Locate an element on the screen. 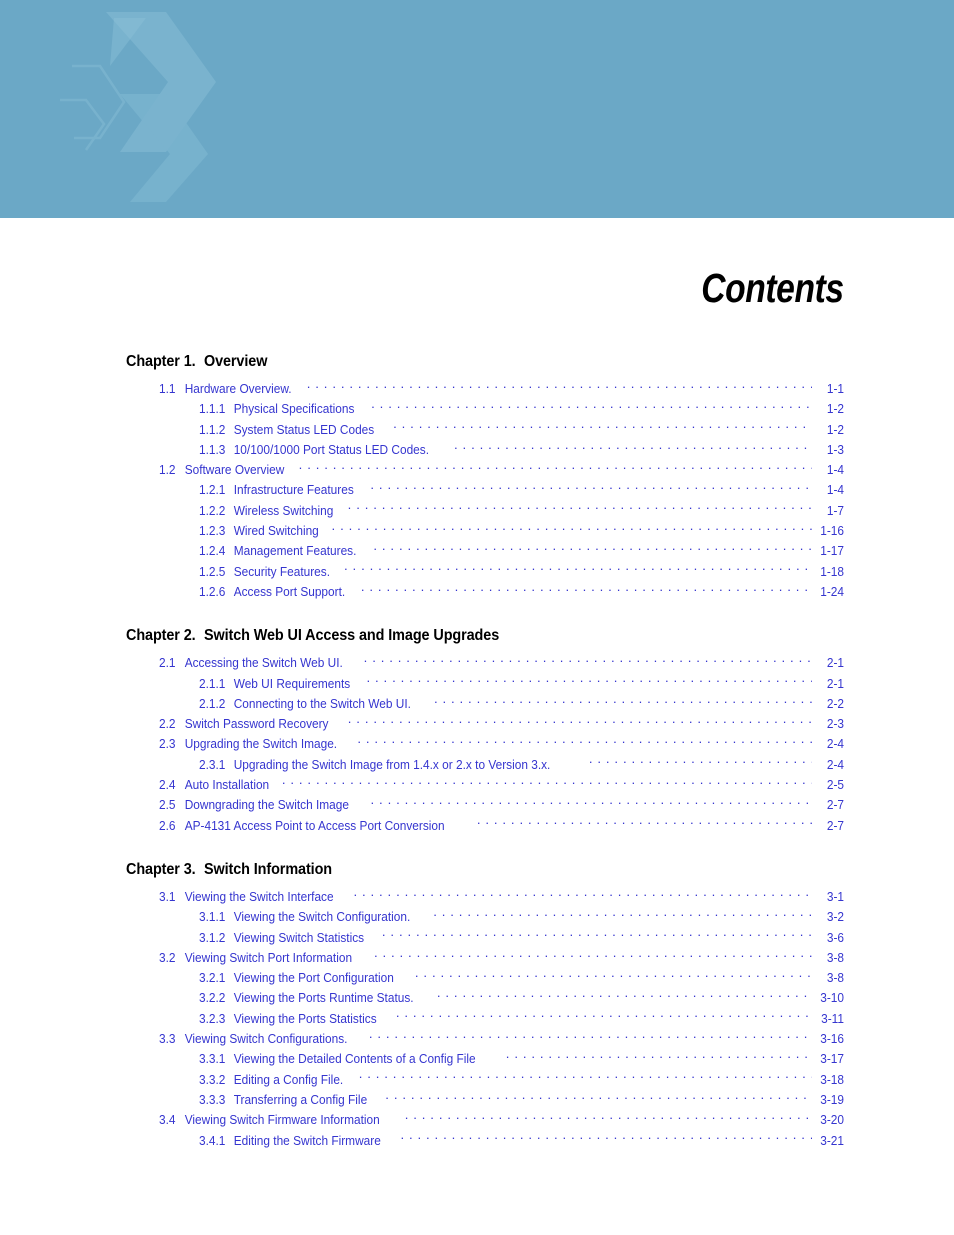 This screenshot has height=1235, width=954. chapter-heading-title: Overview is located at coordinates (235, 361).